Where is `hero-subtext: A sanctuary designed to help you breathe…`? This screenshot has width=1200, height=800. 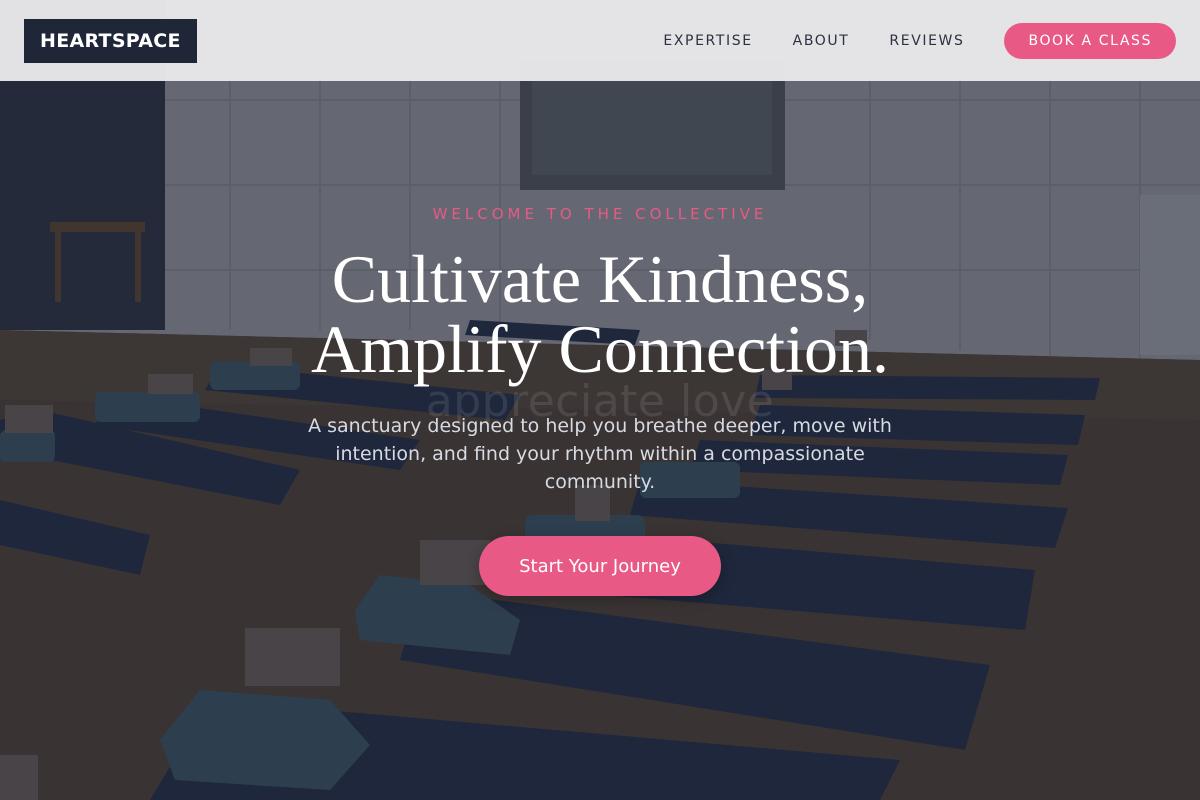
hero-subtext: A sanctuary designed to help you breathe… is located at coordinates (600, 454).